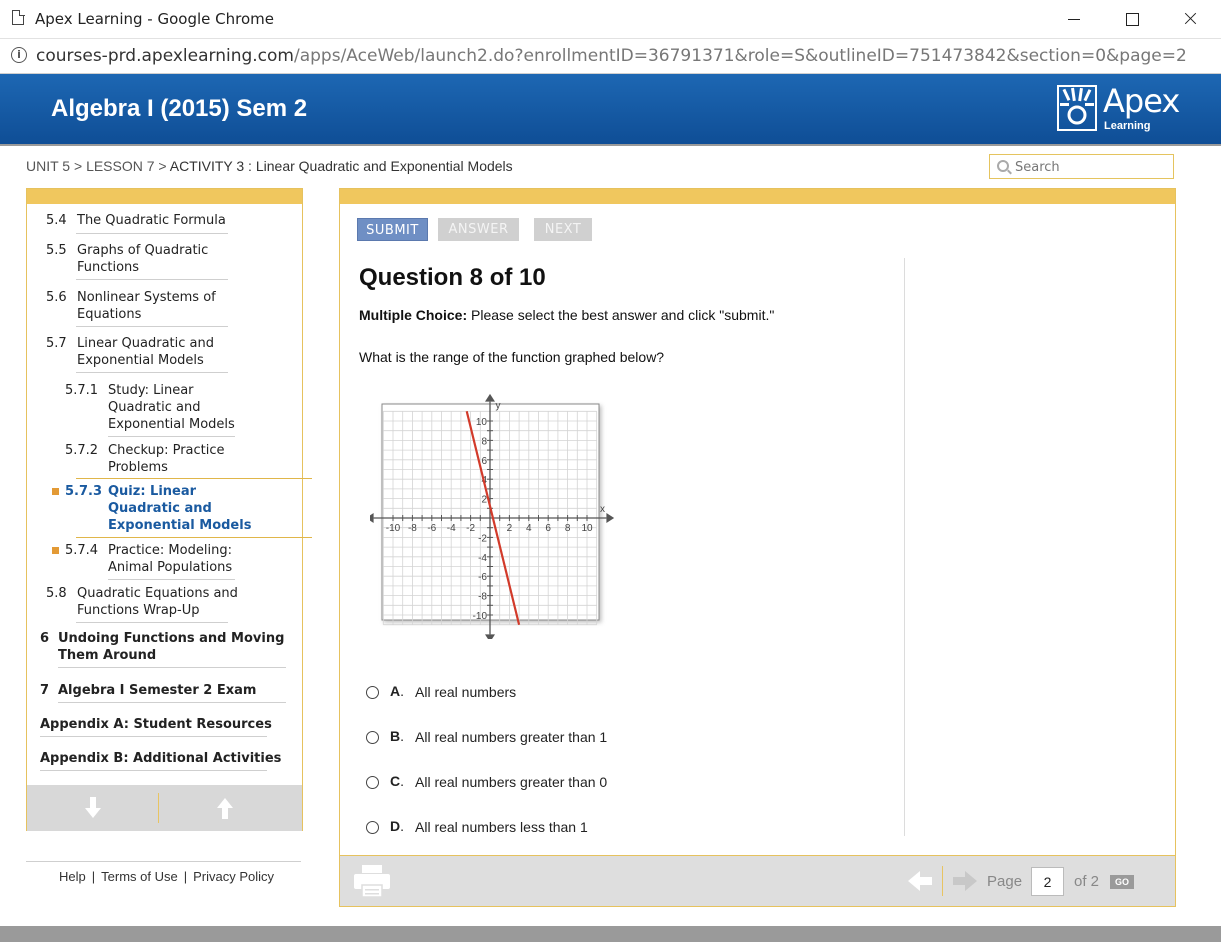 This screenshot has height=942, width=1221. What do you see at coordinates (498, 405) in the screenshot?
I see `y-axis-label: y` at bounding box center [498, 405].